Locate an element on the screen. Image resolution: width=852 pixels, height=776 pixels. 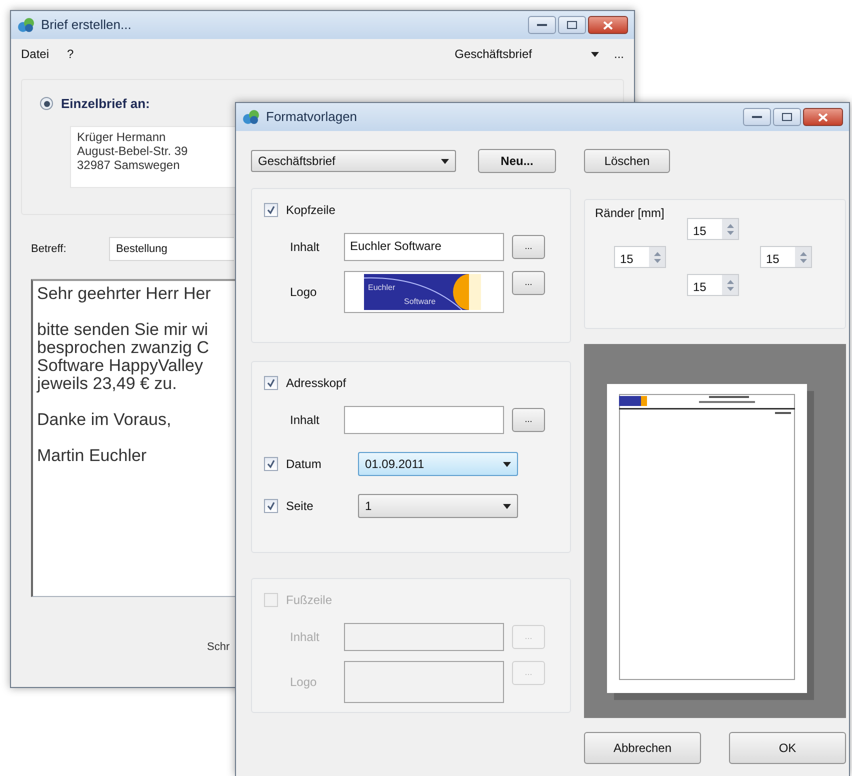
logo-text: Software is located at coordinates (420, 302).